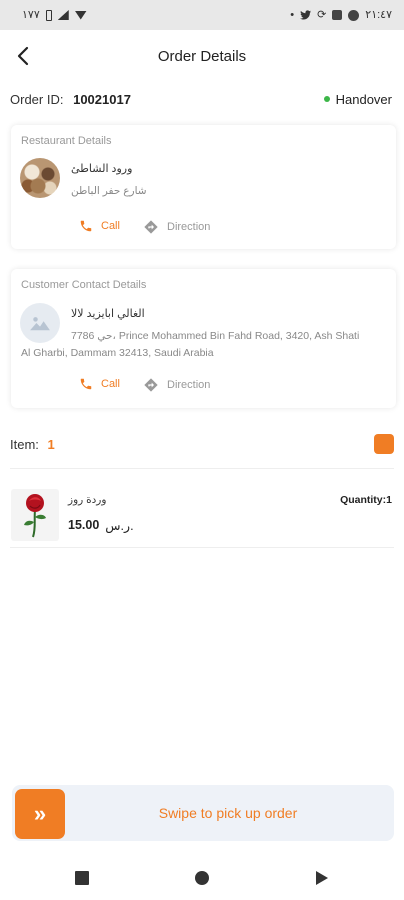 The image size is (404, 900). What do you see at coordinates (202, 444) in the screenshot?
I see `items-header: Item: 1` at bounding box center [202, 444].